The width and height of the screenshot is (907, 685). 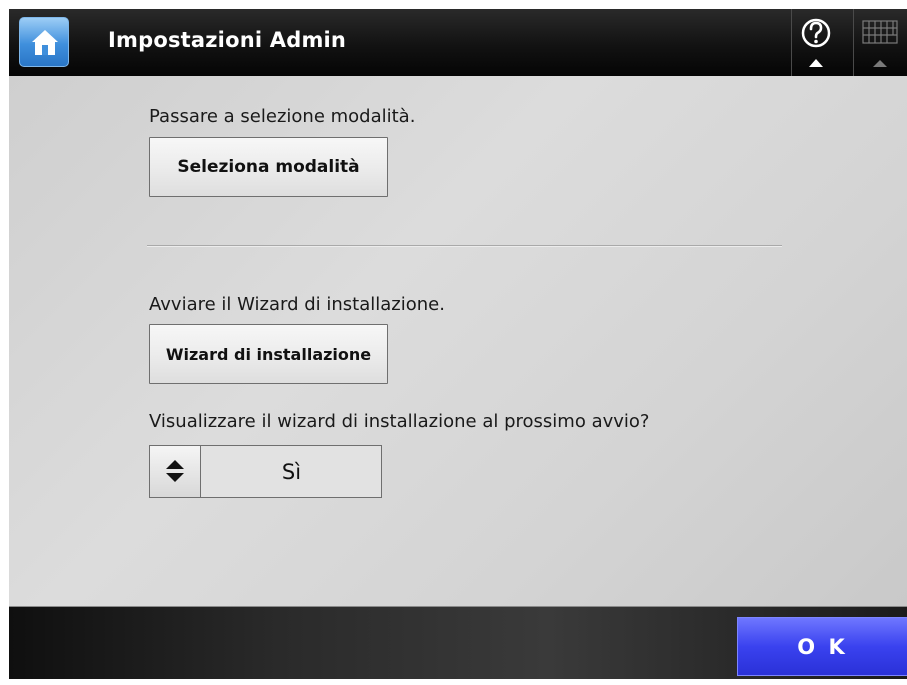 I want to click on home-button, so click(x=44, y=42).